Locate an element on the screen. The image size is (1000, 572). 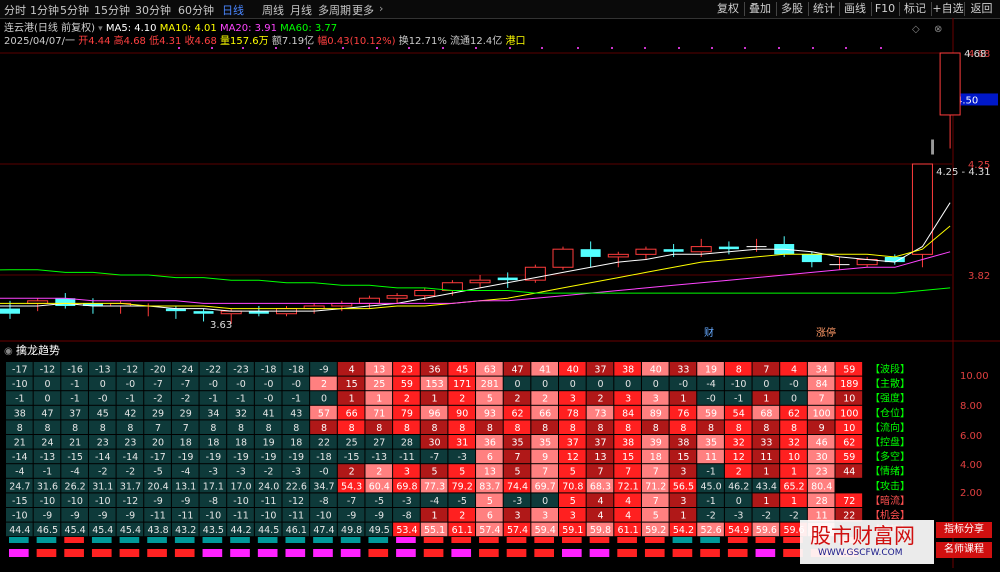
quote-close: 4.68 is located at coordinates (205, 41).